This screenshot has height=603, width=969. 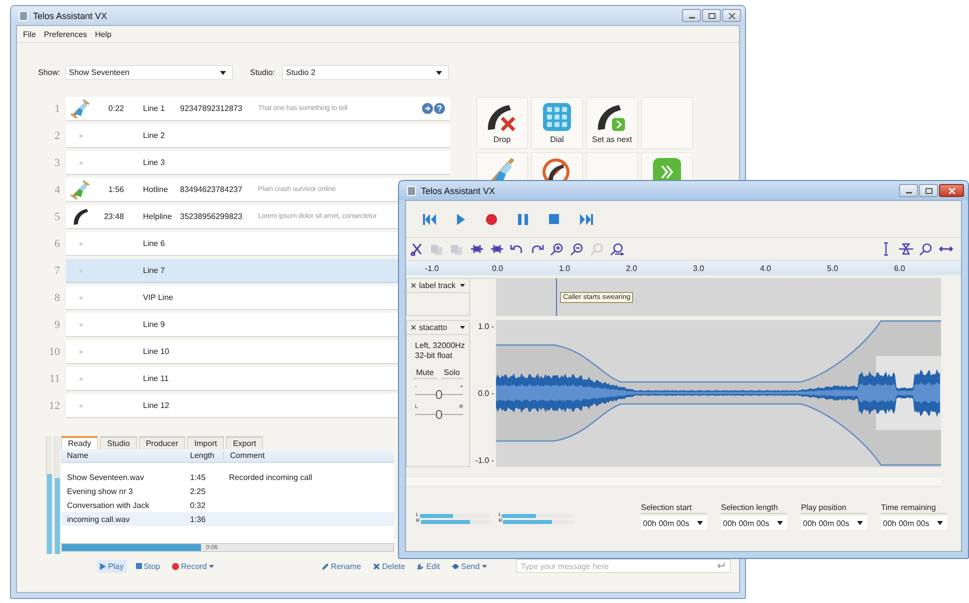 I want to click on line-number: 1, so click(x=57, y=109).